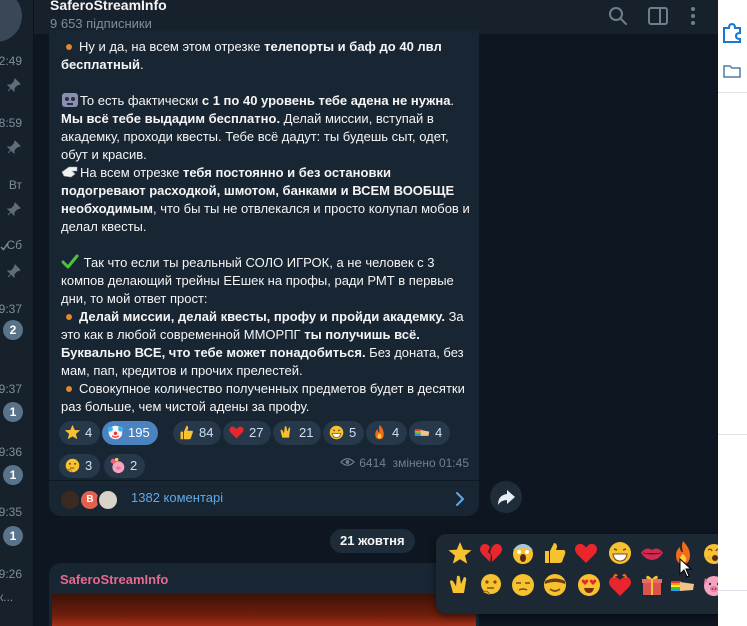  I want to click on reaction-chip: 3, so click(80, 466).